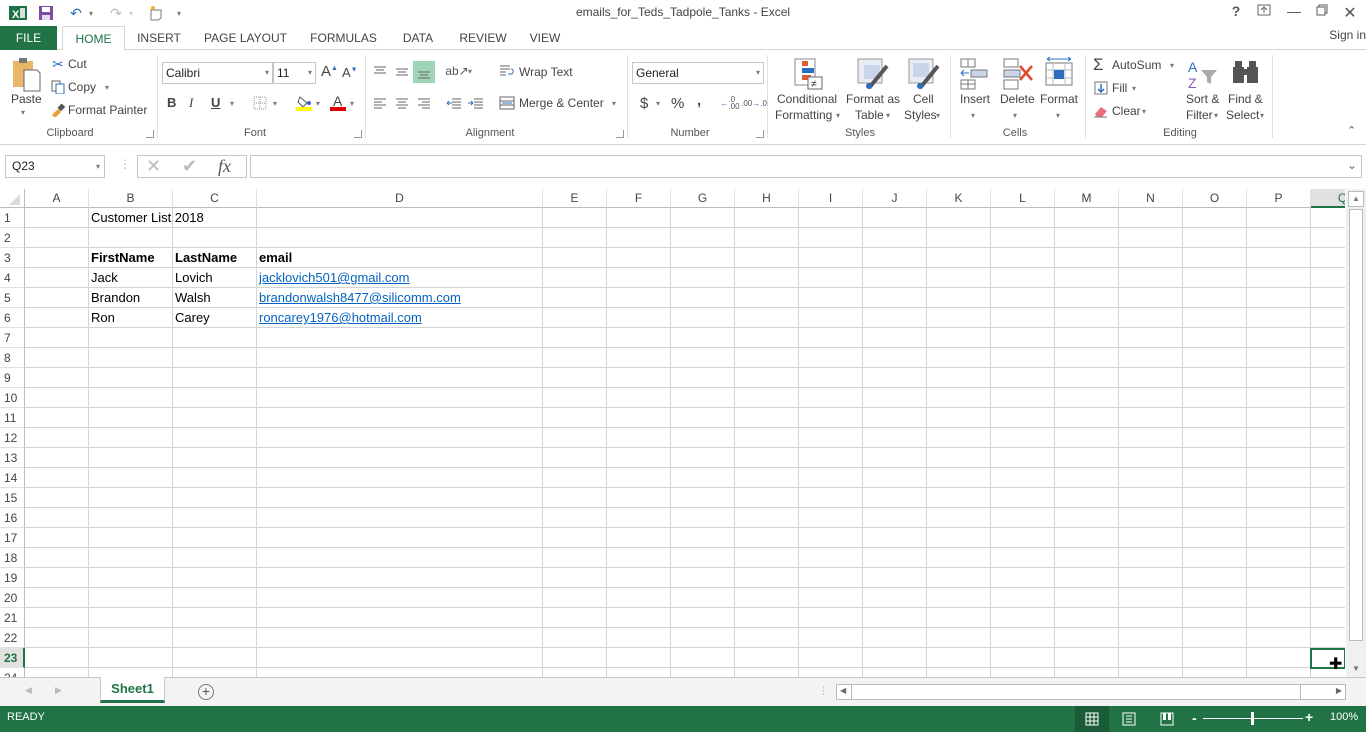 This screenshot has width=1366, height=732. Describe the element at coordinates (359, 298) in the screenshot. I see `cell-d5: brandonwalsh8477@silicomm.com` at that location.